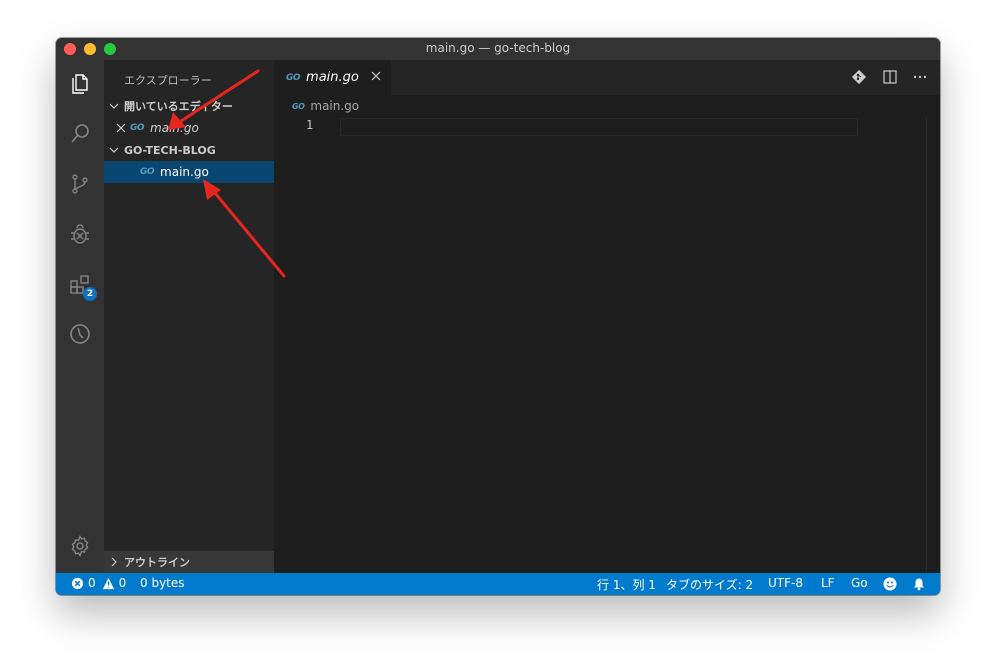 The image size is (996, 669). I want to click on folder-section-header: GO-TECH-BLOG, so click(189, 150).